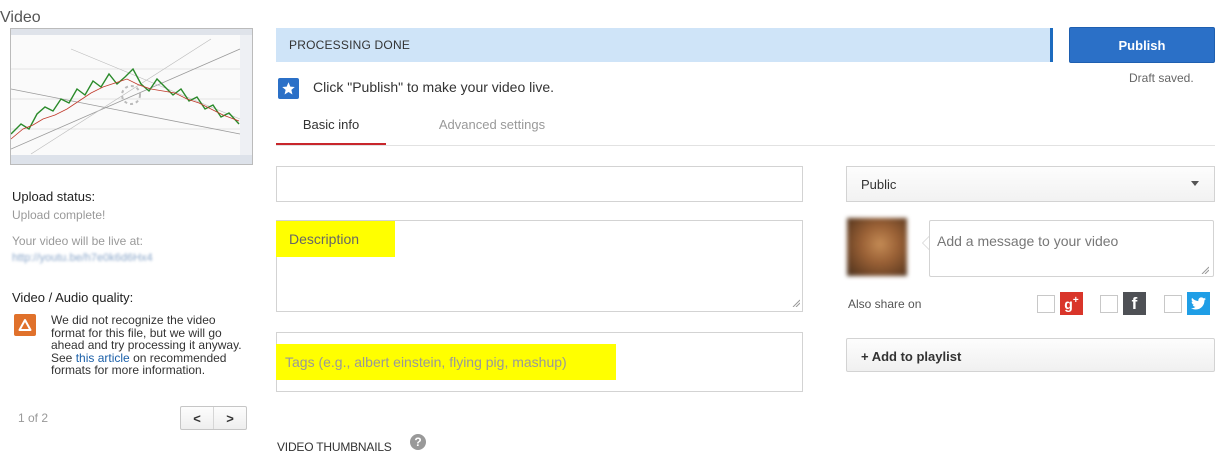 This screenshot has width=1225, height=455. I want to click on tabs-divider, so click(745, 145).